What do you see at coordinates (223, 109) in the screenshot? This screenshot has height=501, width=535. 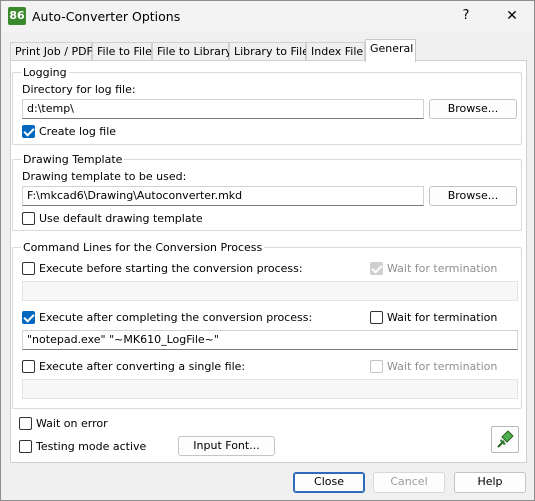 I see `log-directory-input: d:\temp\` at bounding box center [223, 109].